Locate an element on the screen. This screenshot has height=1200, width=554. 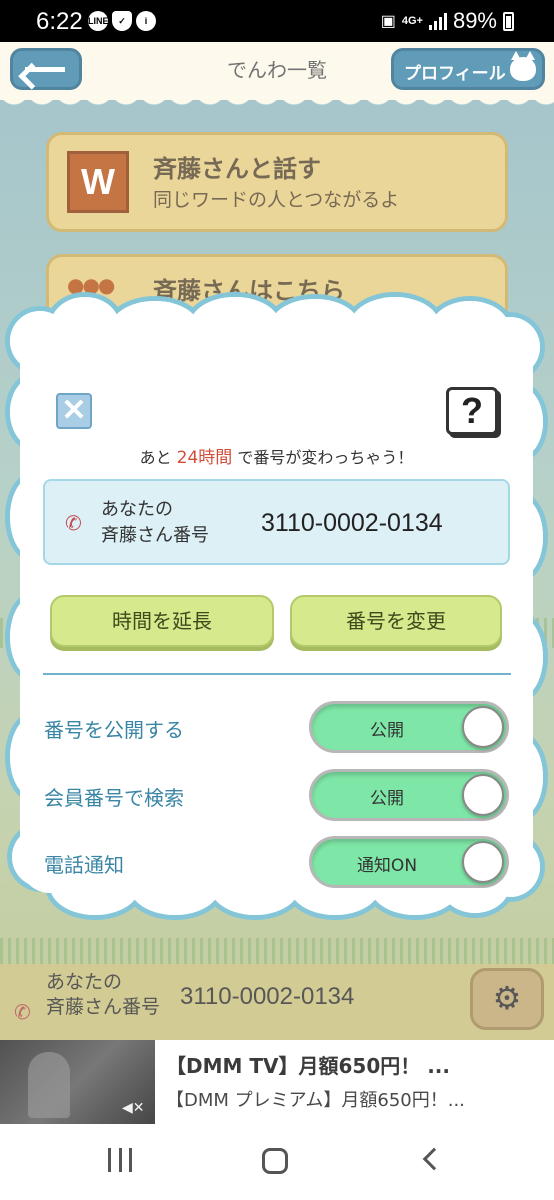
setting-label-publish-number: 番号を公開する is located at coordinates (114, 730).